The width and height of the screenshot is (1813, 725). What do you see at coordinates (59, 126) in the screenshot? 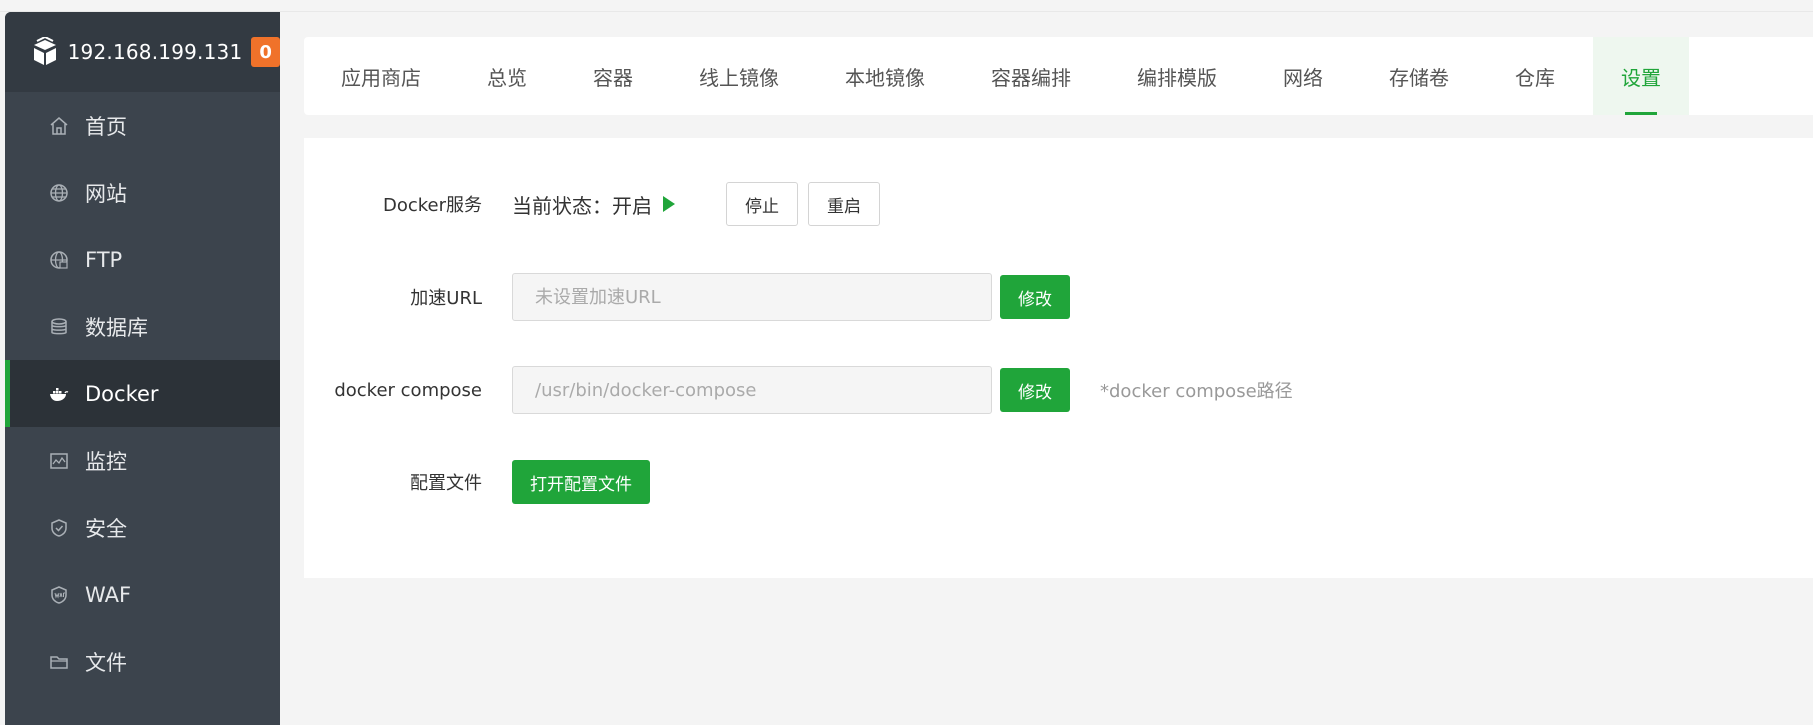
I see `home-icon` at bounding box center [59, 126].